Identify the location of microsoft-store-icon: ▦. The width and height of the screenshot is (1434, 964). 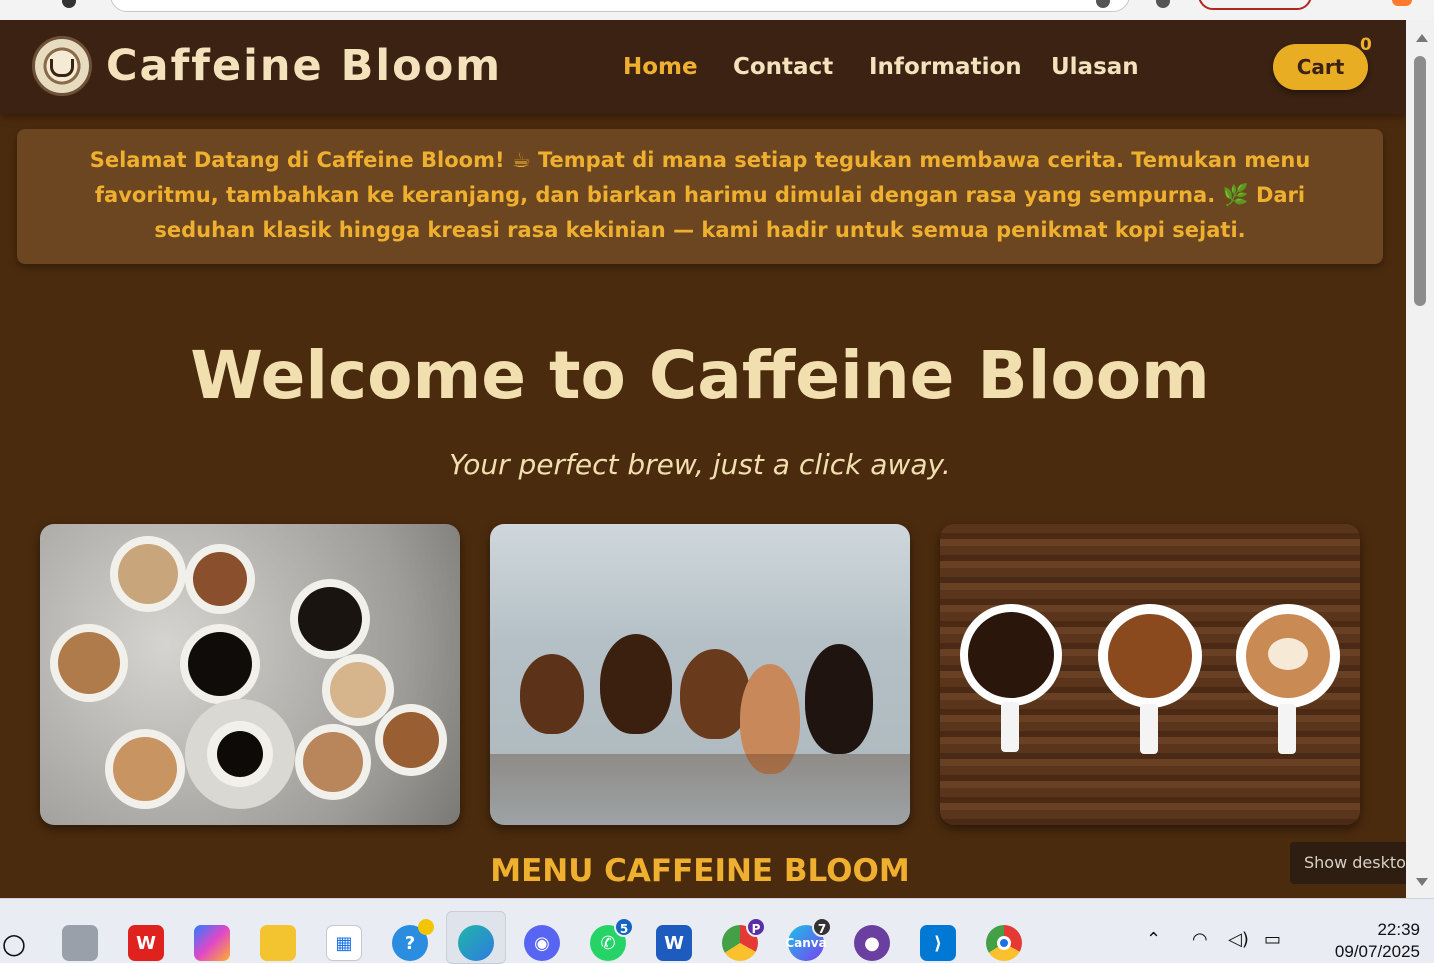
(344, 943).